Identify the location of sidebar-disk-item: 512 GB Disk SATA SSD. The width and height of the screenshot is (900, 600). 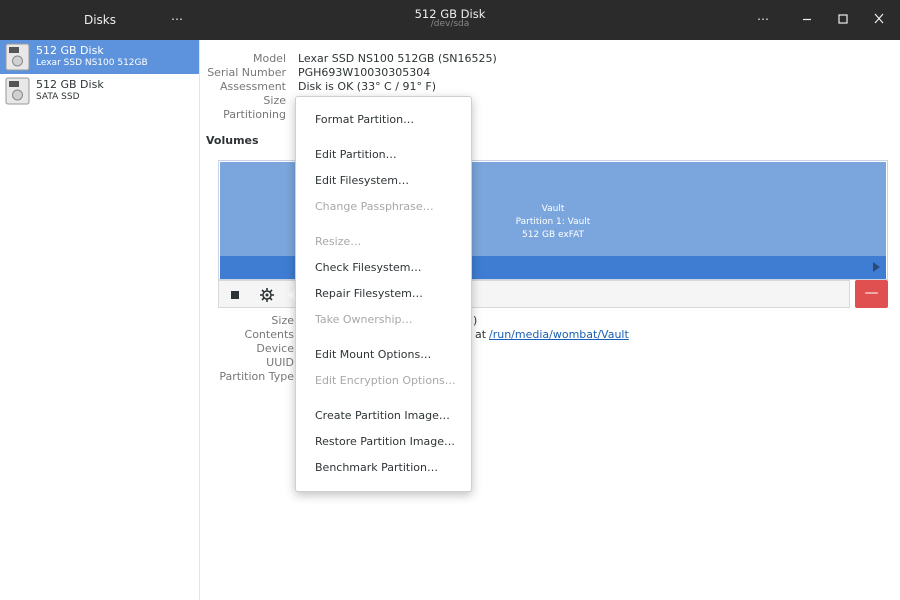
(99, 91).